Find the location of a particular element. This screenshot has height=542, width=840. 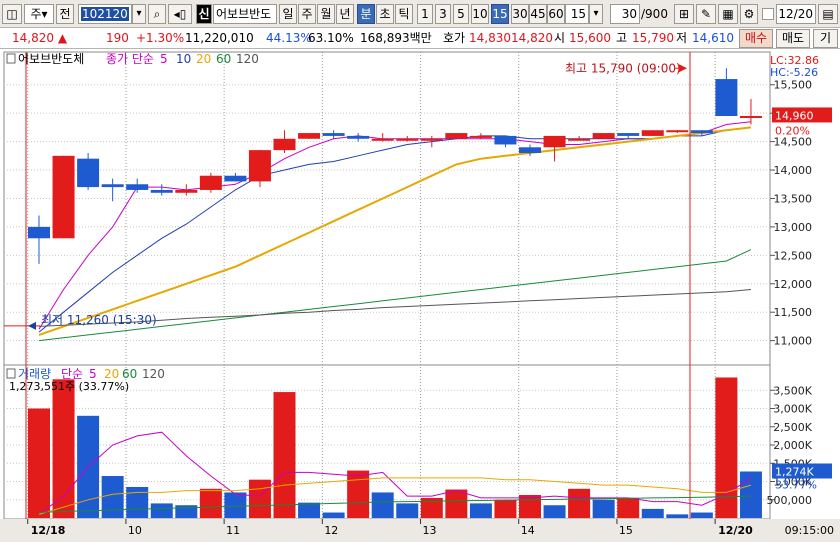

volume: 11,220,010 is located at coordinates (219, 38).